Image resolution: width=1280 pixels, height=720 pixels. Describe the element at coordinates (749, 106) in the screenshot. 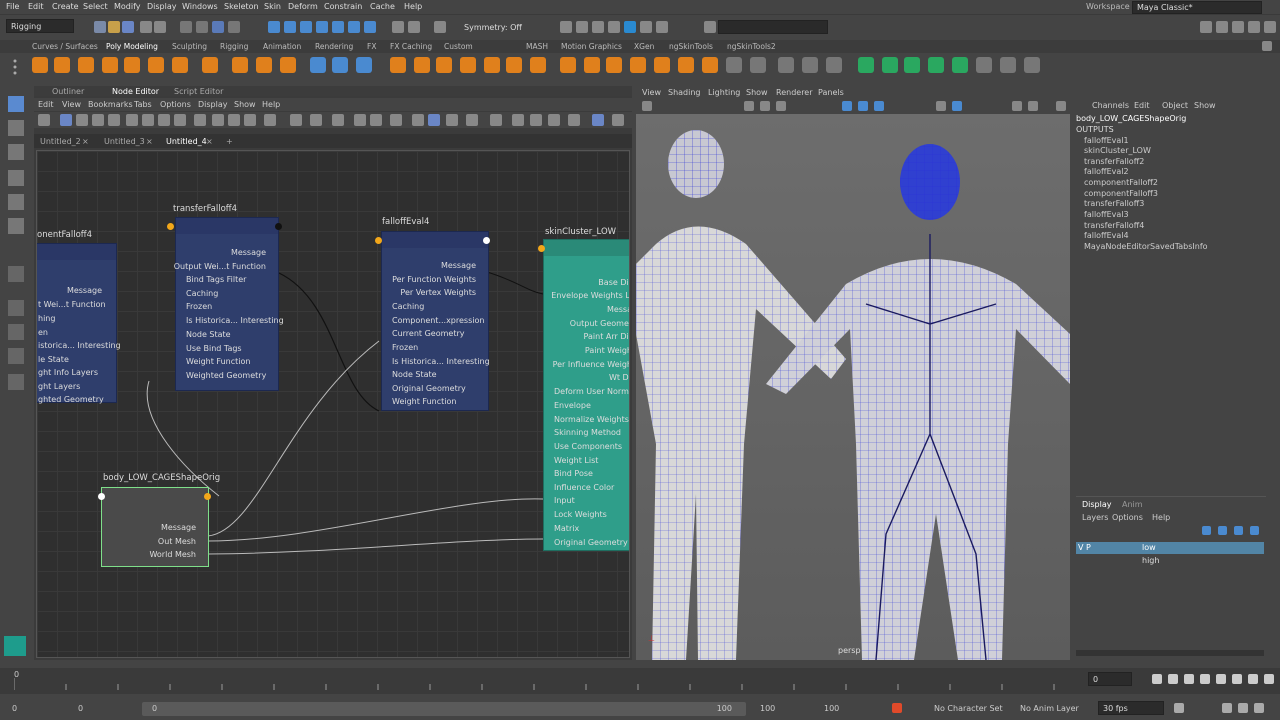

I see `grid-toggle-icon` at that location.